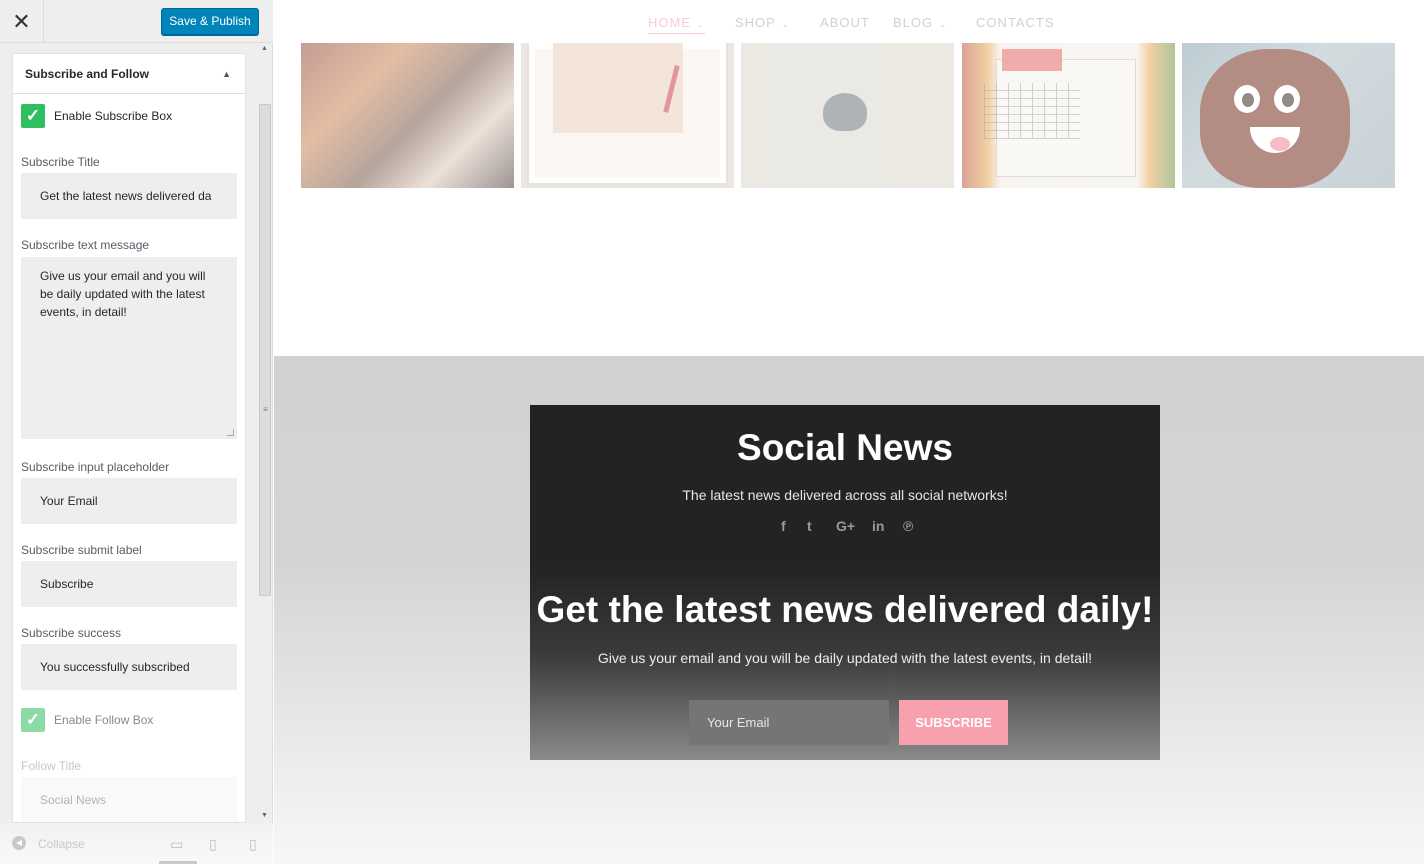 This screenshot has height=864, width=1424. Describe the element at coordinates (129, 584) in the screenshot. I see `submit-label-input: Subscribe` at that location.